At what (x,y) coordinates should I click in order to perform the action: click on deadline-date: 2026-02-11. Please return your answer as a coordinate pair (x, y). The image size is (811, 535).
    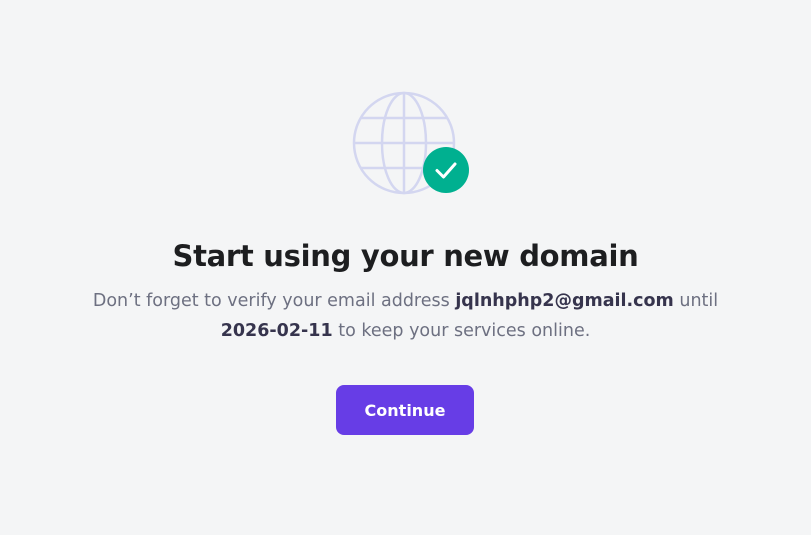
    Looking at the image, I should click on (276, 331).